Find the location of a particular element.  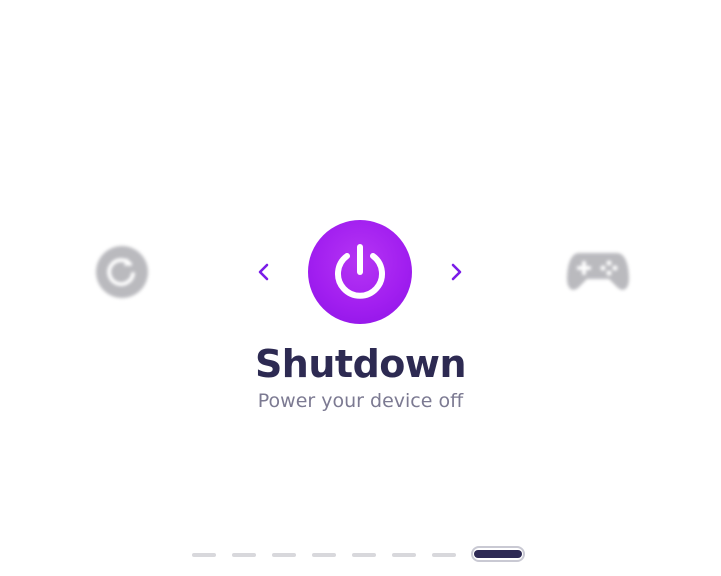

item-subtitle: Power your device off is located at coordinates (360, 401).